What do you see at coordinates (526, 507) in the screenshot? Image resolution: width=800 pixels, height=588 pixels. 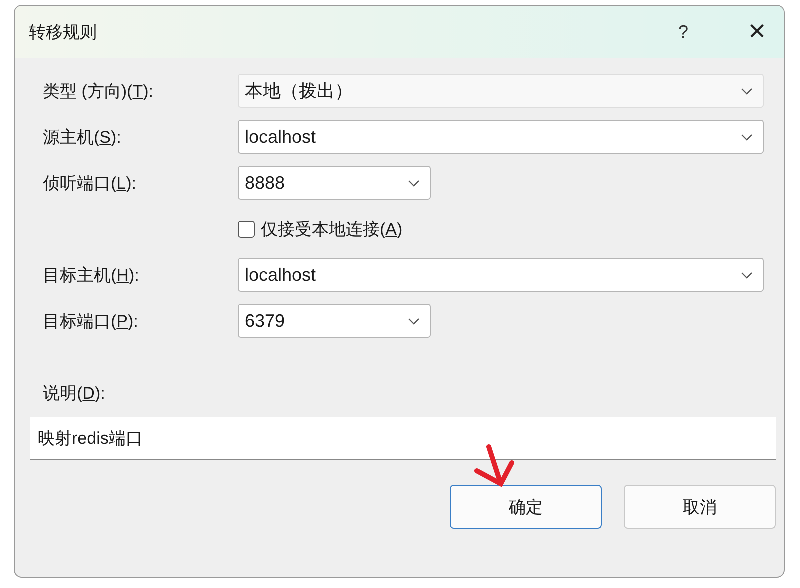 I see `ok-button: 确定` at bounding box center [526, 507].